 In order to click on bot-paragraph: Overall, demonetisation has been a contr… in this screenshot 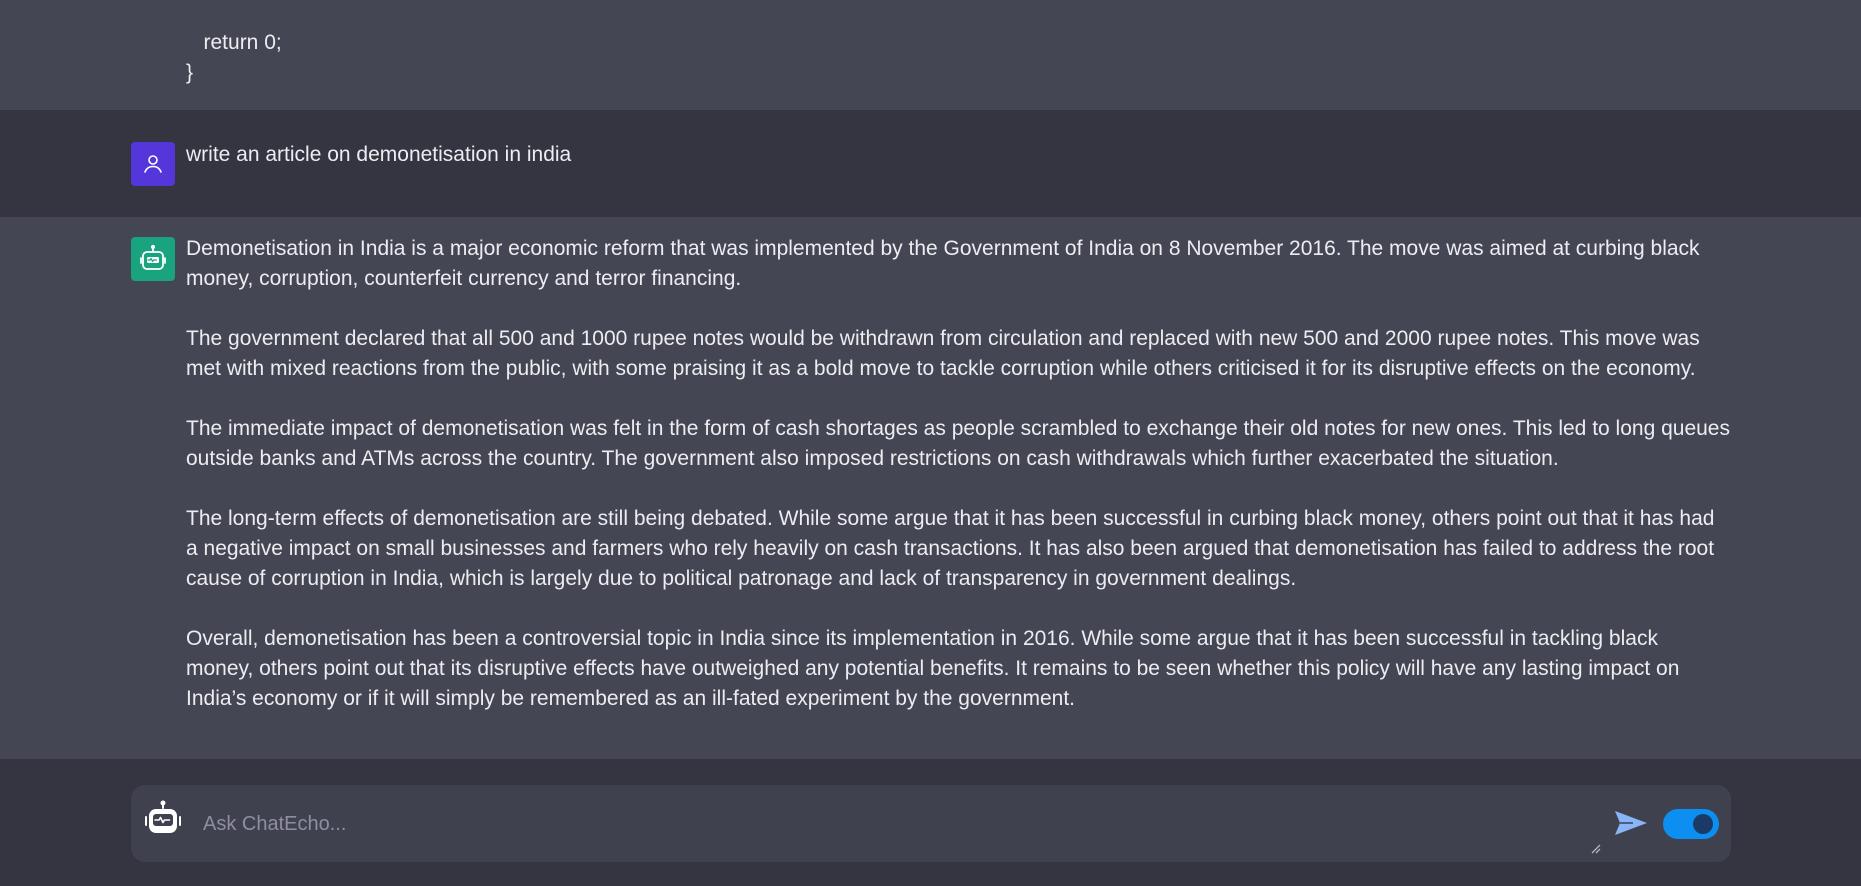, I will do `click(933, 668)`.